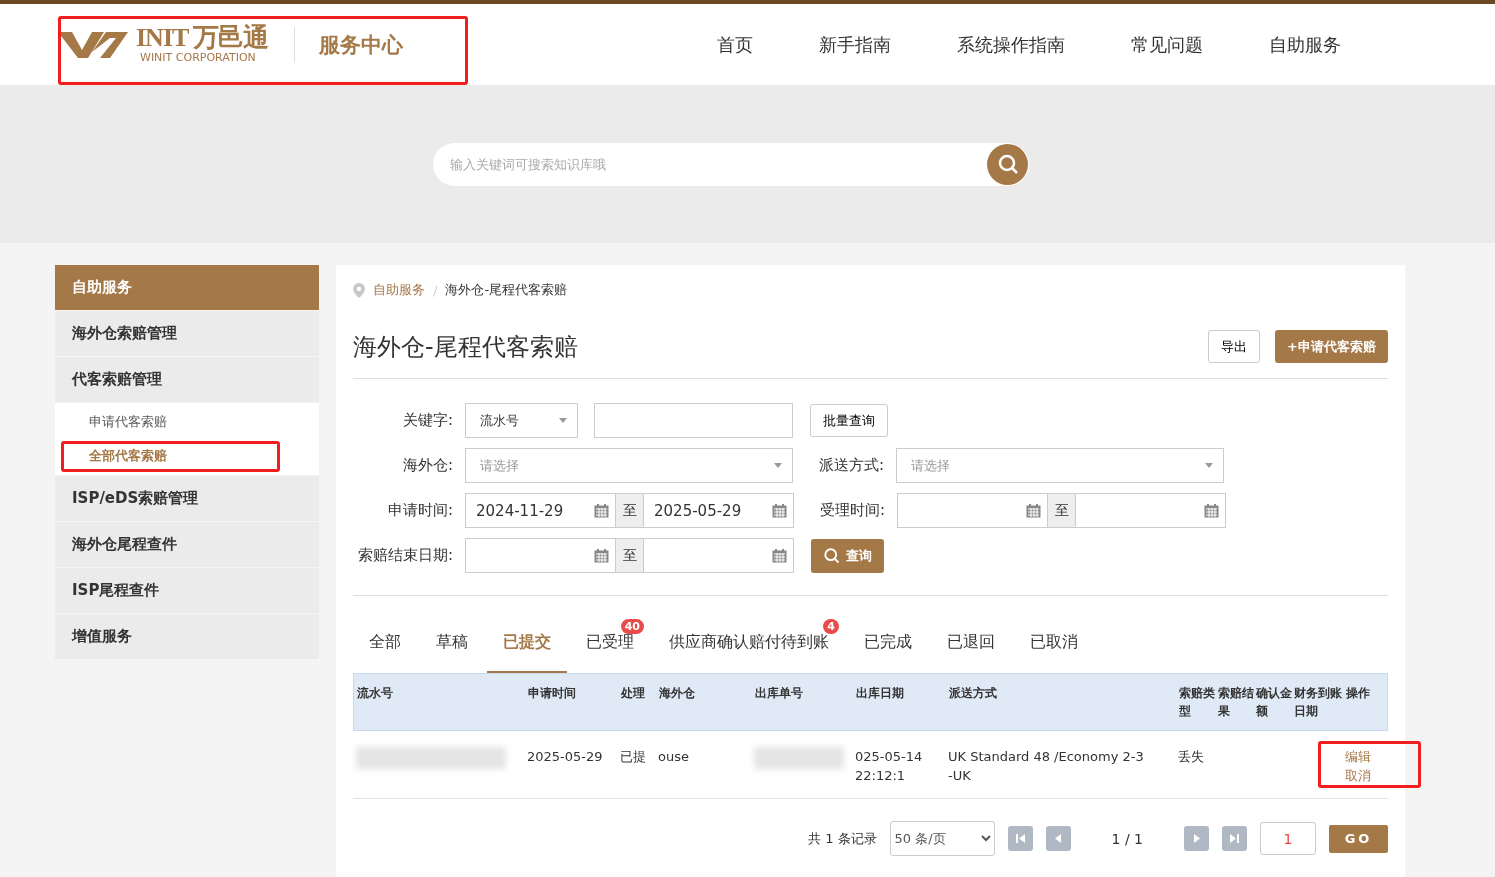 The image size is (1495, 877). I want to click on column-header: 流水号, so click(375, 693).